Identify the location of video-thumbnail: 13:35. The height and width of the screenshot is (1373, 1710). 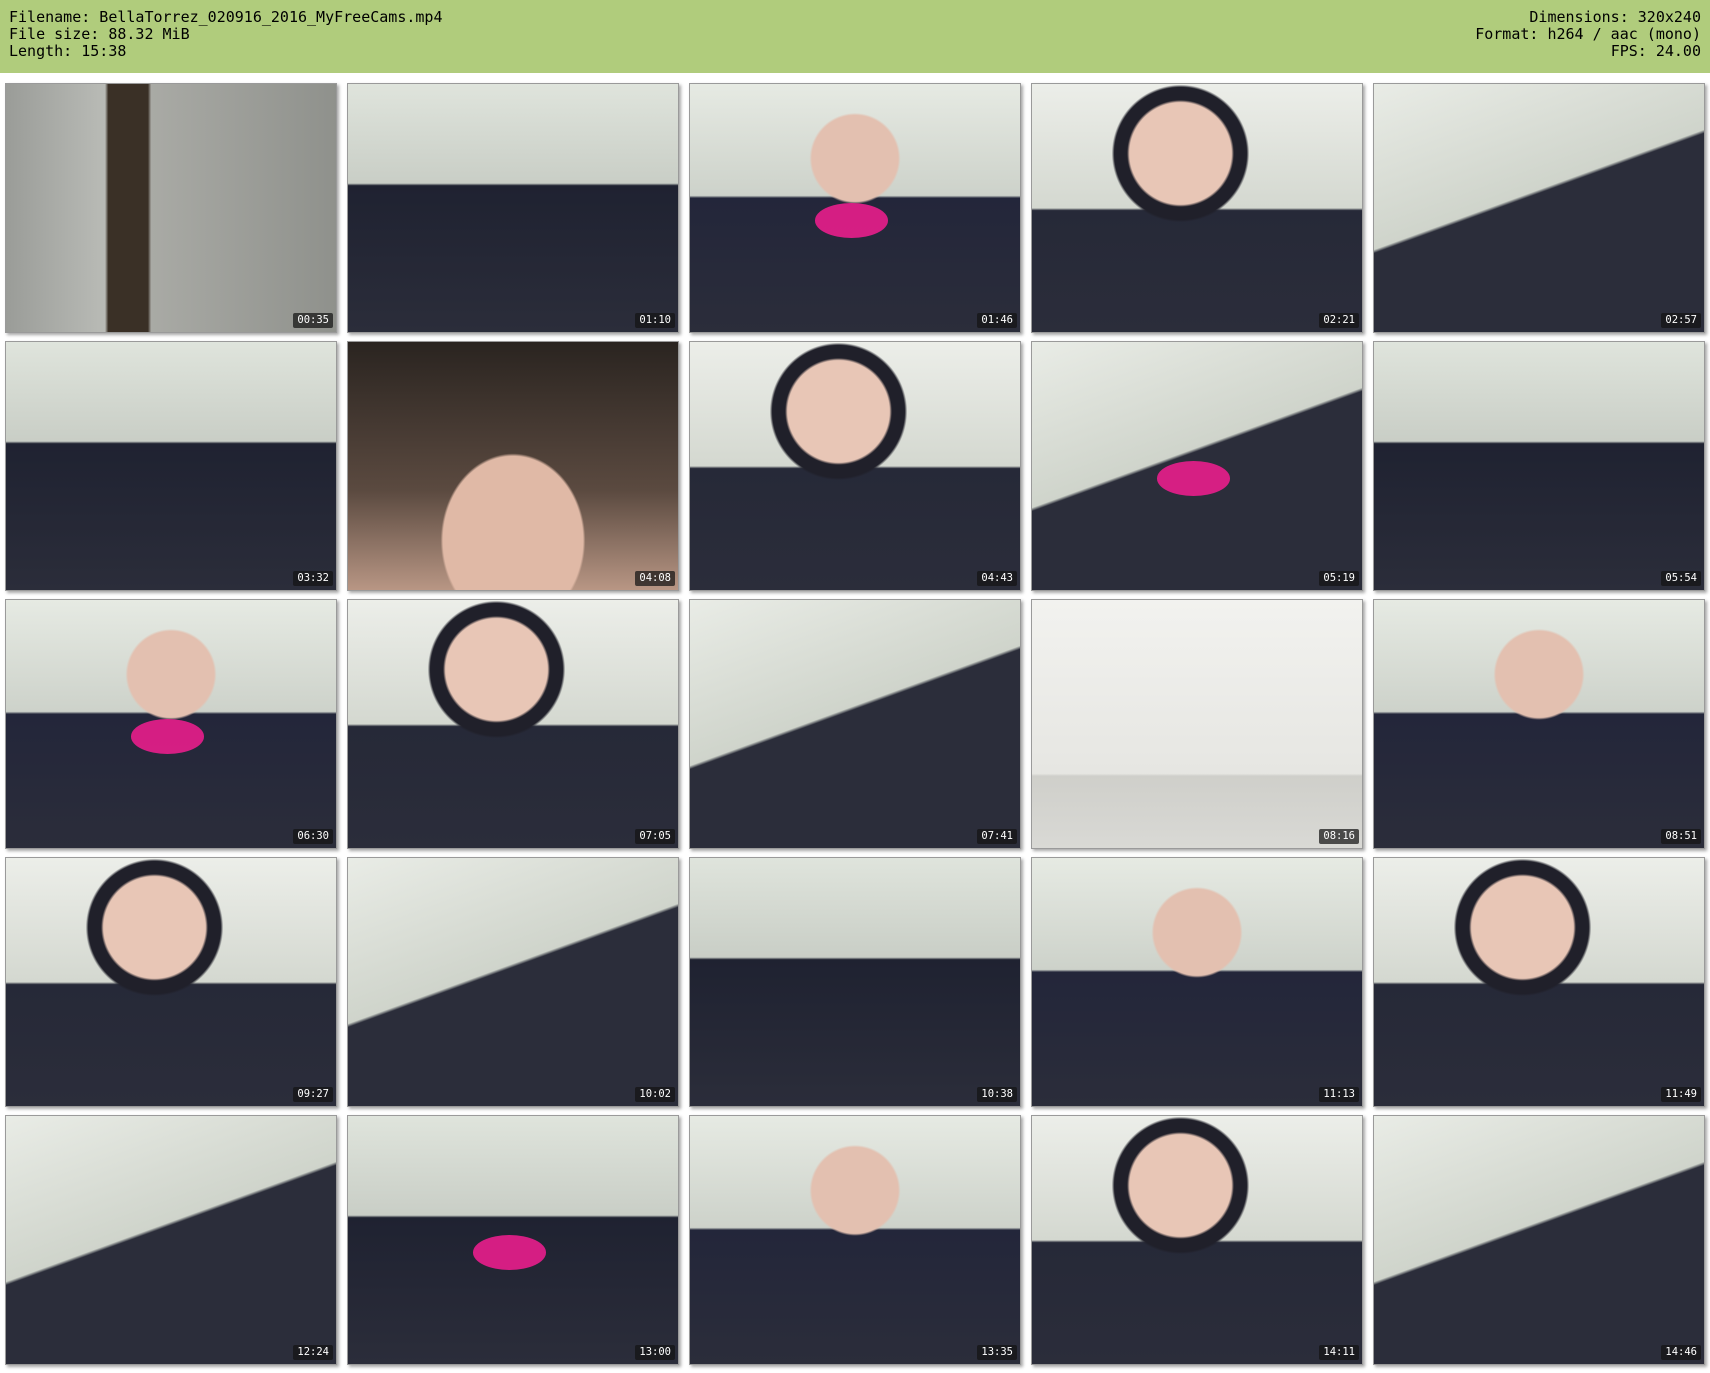
(855, 1240).